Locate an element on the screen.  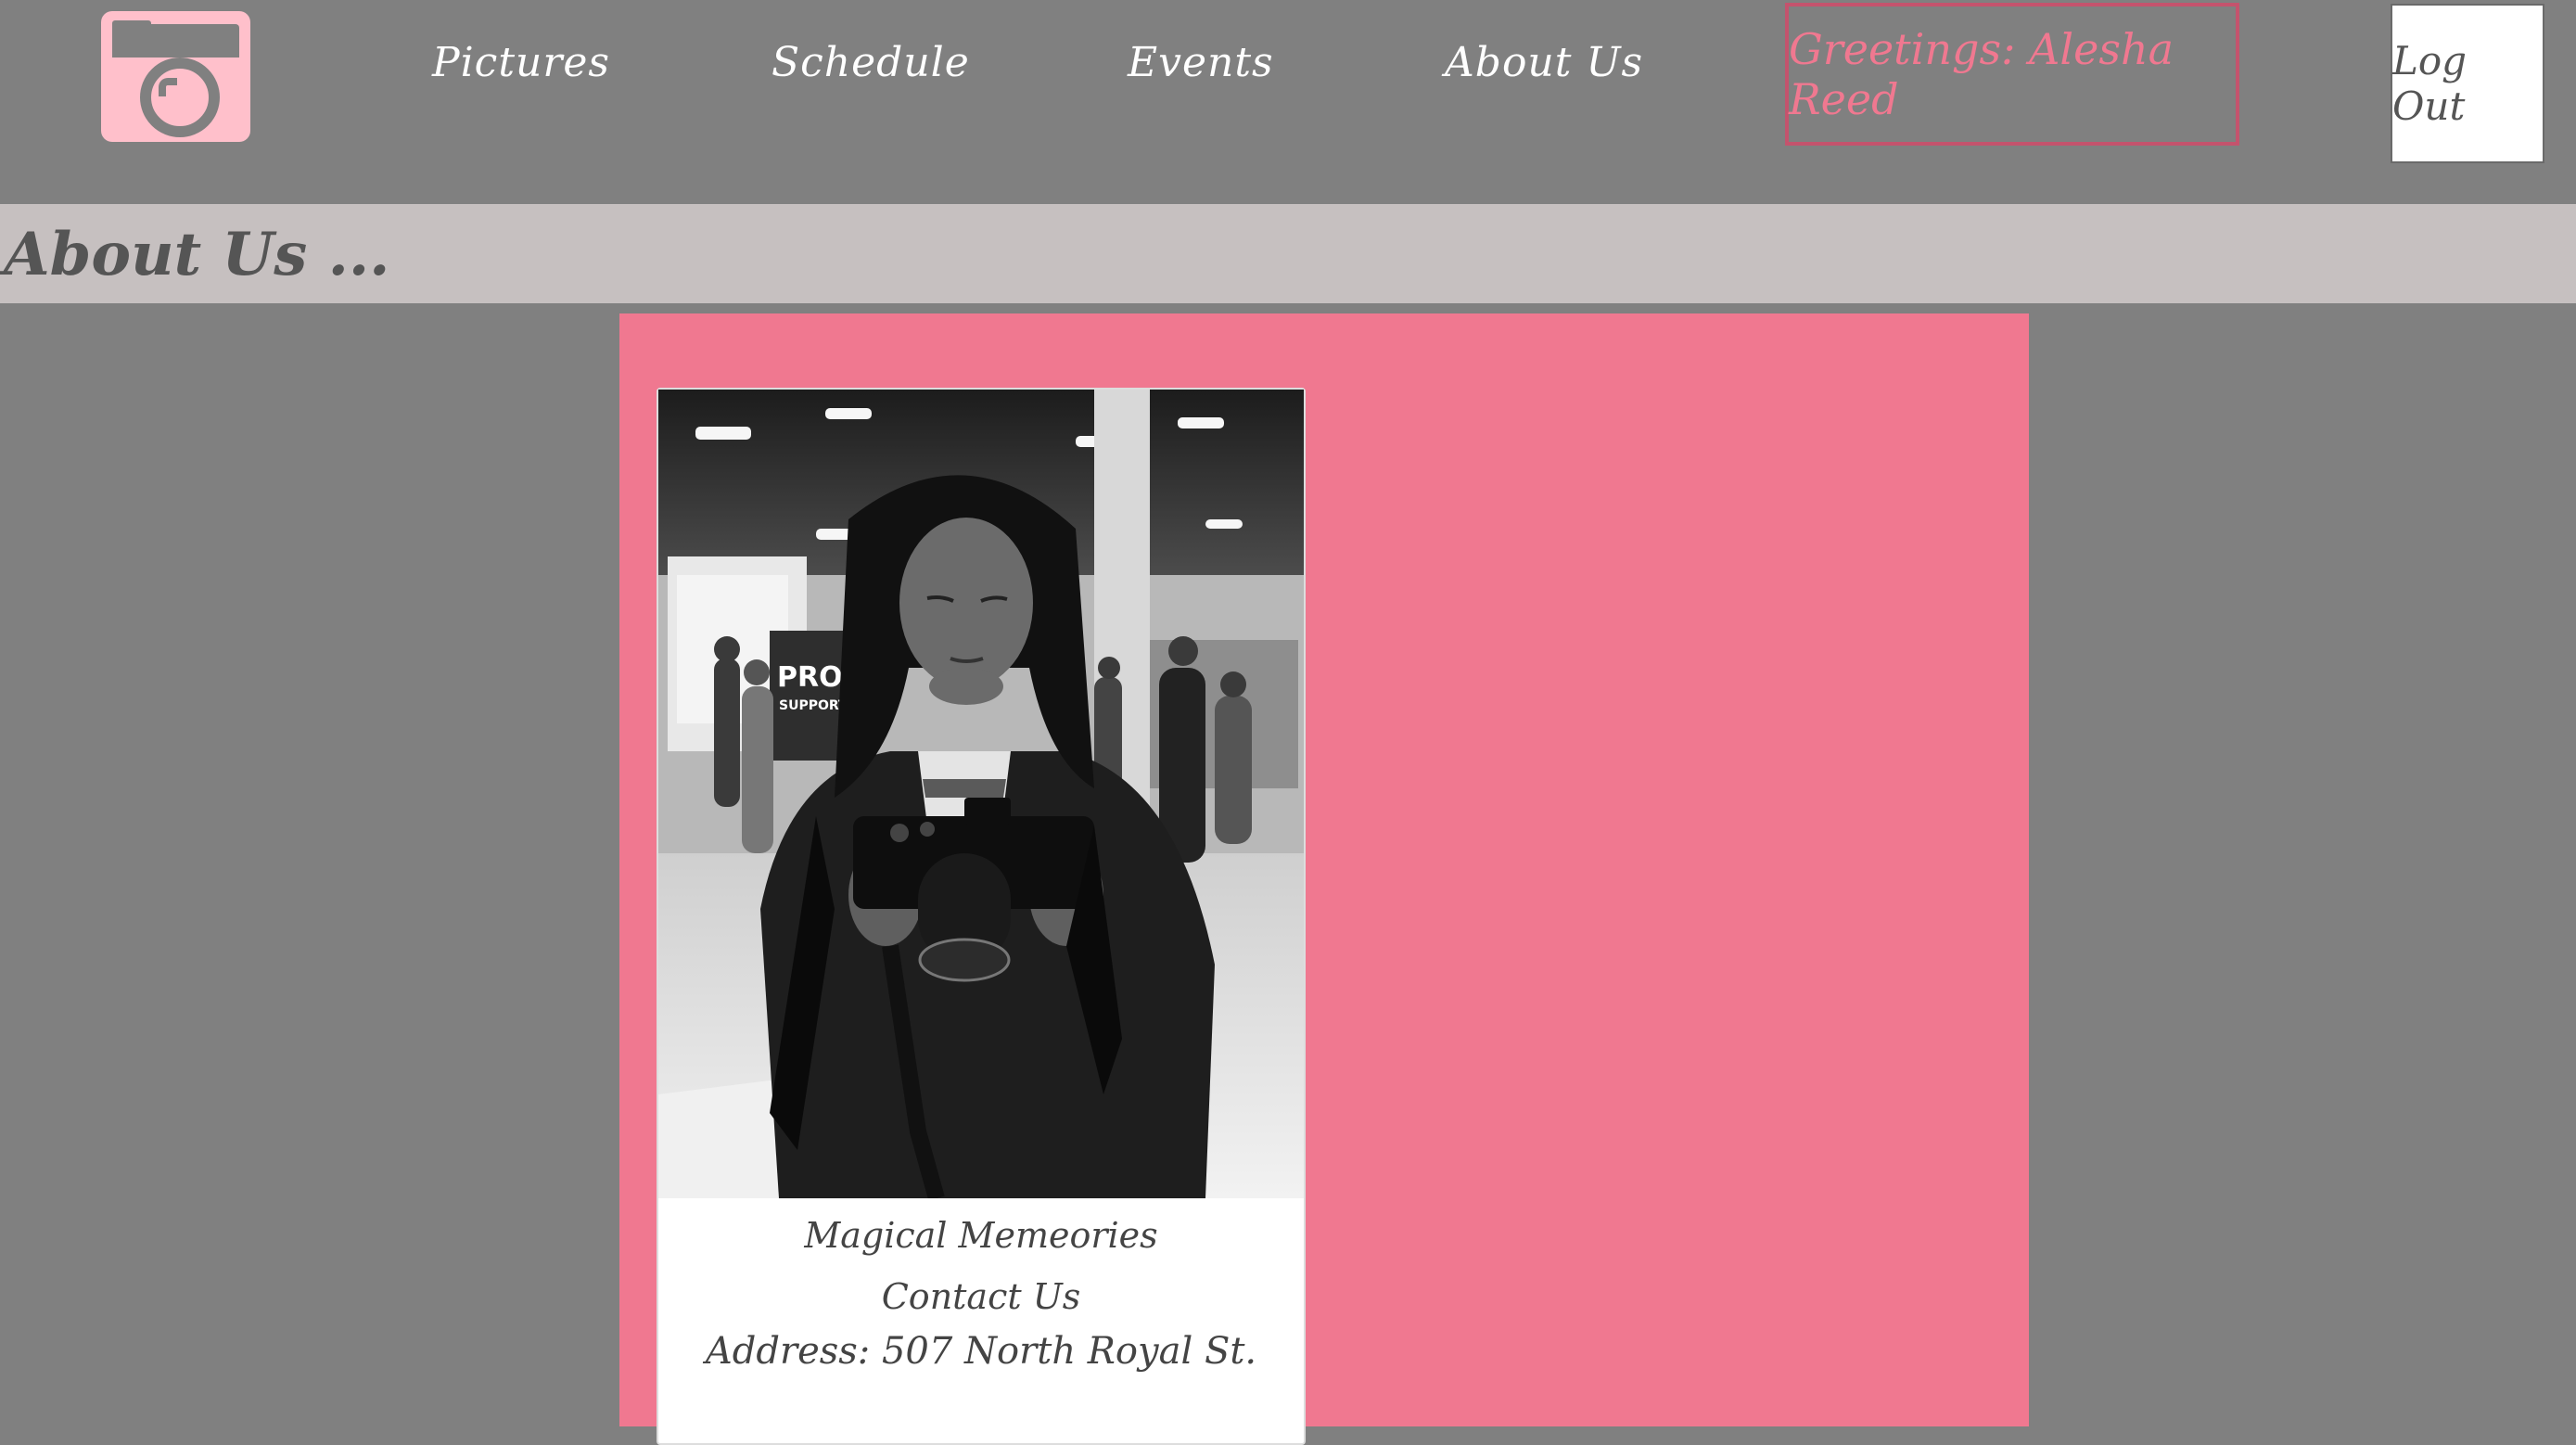
contact-heading: Contact Us is located at coordinates (981, 1297).